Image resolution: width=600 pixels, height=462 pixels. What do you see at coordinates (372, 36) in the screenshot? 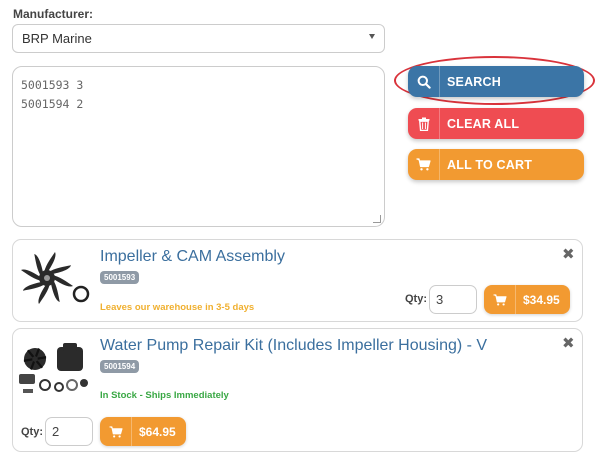
I see `dropdown-caret-icon` at bounding box center [372, 36].